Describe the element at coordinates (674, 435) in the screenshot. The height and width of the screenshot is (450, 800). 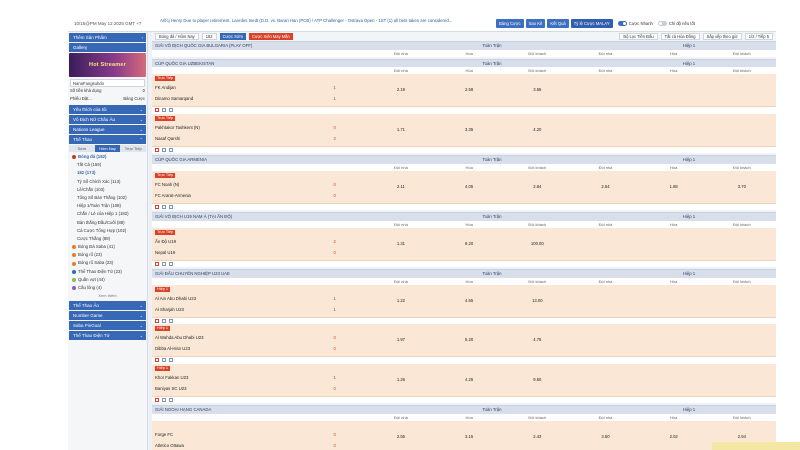
I see `odds-cell: 2.02` at that location.